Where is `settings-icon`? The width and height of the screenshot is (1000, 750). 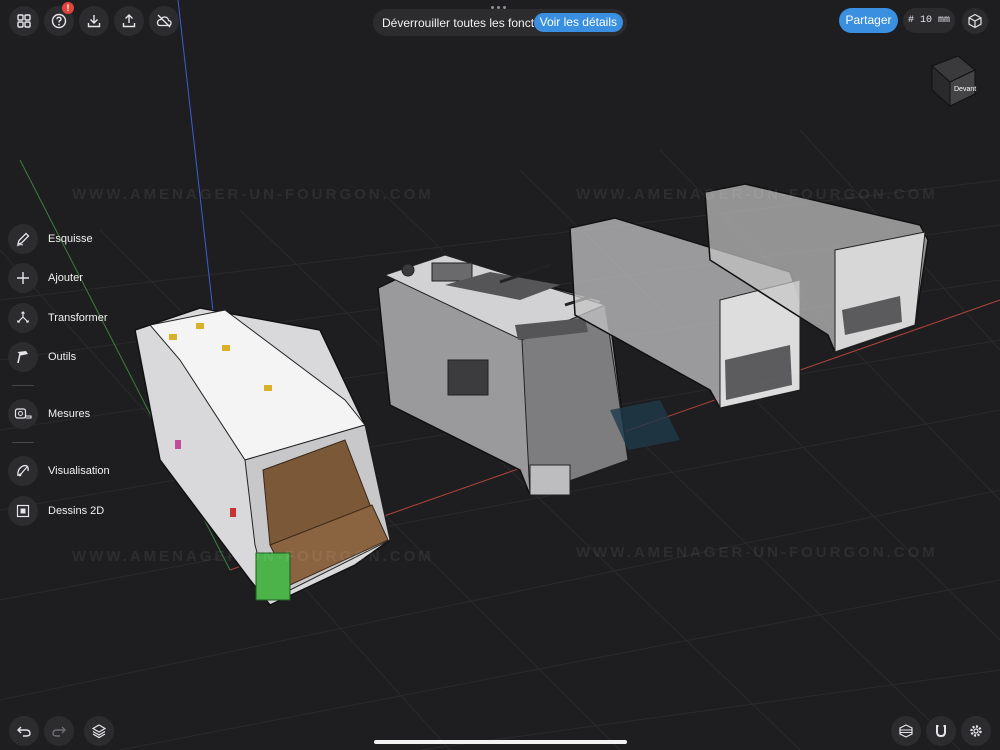 settings-icon is located at coordinates (976, 731).